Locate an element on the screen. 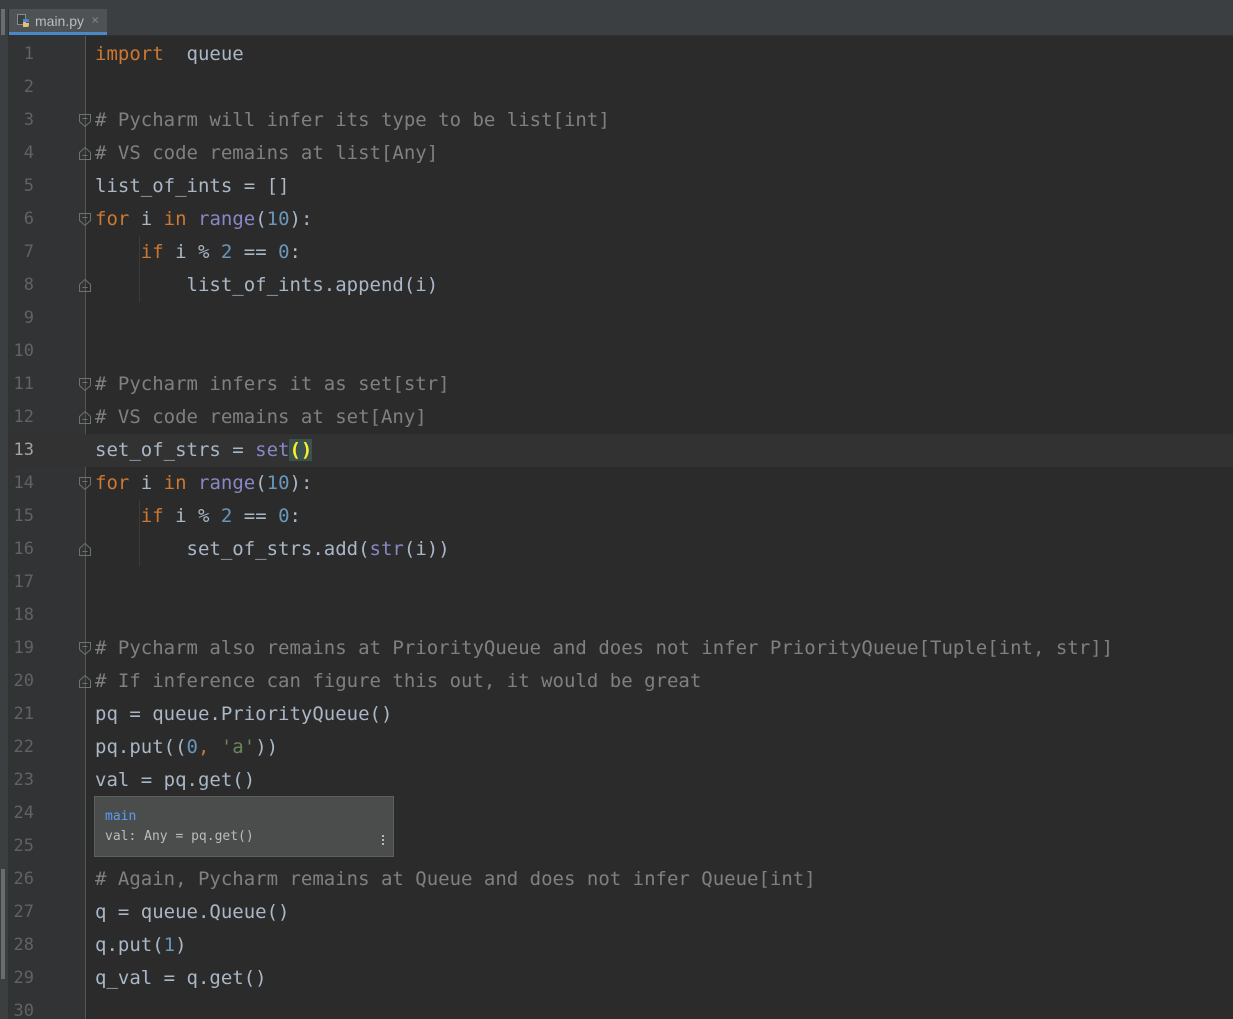 Image resolution: width=1233 pixels, height=1019 pixels. code-token: , is located at coordinates (209, 747).